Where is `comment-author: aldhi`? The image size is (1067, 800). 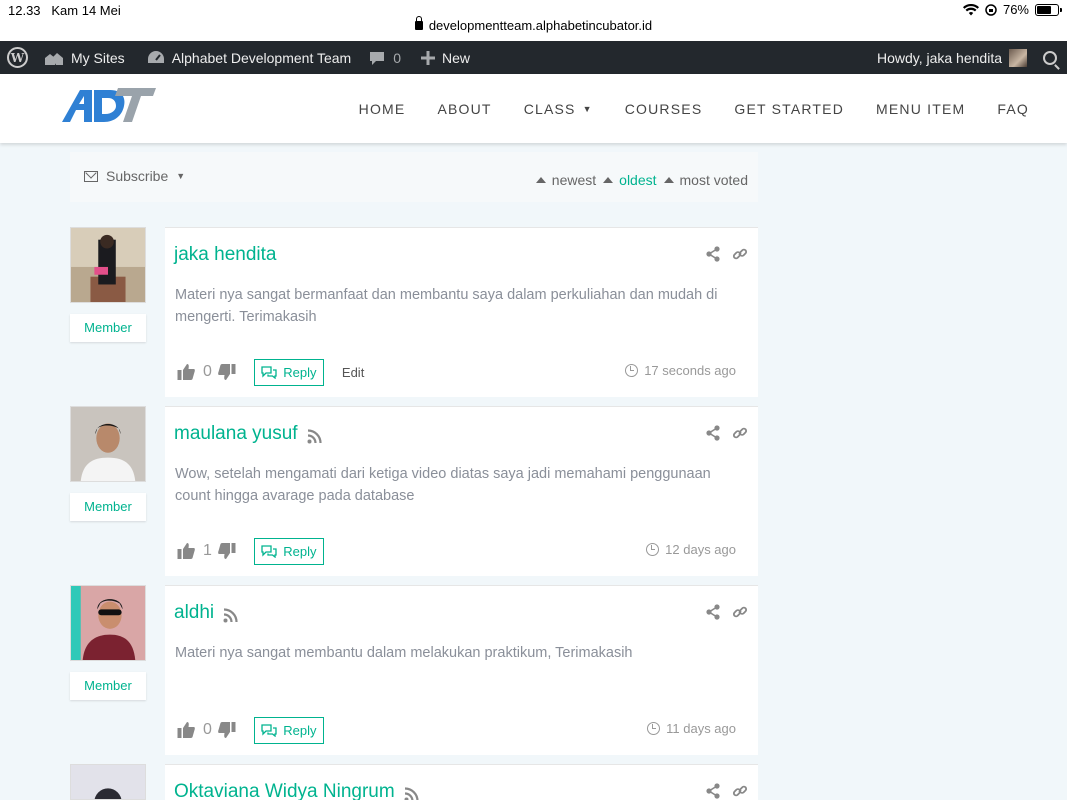
comment-author: aldhi is located at coordinates (206, 613).